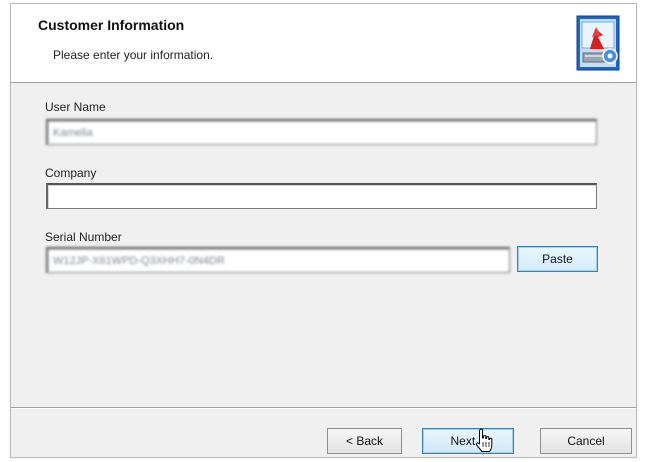  What do you see at coordinates (278, 260) in the screenshot?
I see `serial-number-field` at bounding box center [278, 260].